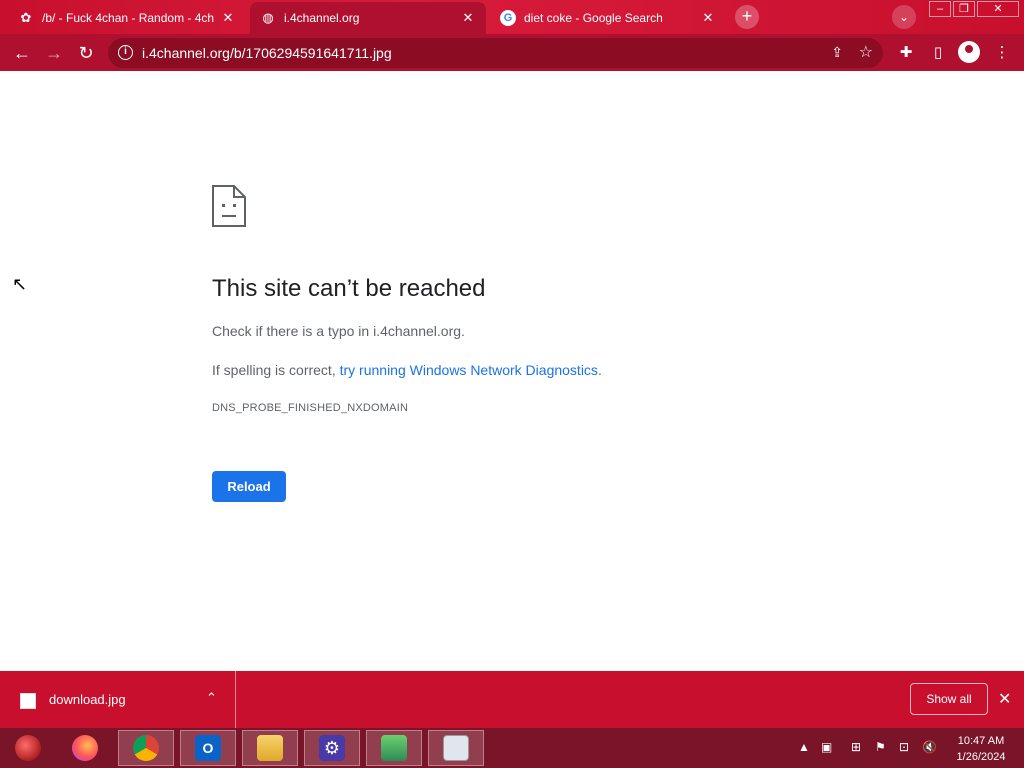 The height and width of the screenshot is (768, 1024). What do you see at coordinates (856, 747) in the screenshot?
I see `network-share-icon: ⊞` at bounding box center [856, 747].